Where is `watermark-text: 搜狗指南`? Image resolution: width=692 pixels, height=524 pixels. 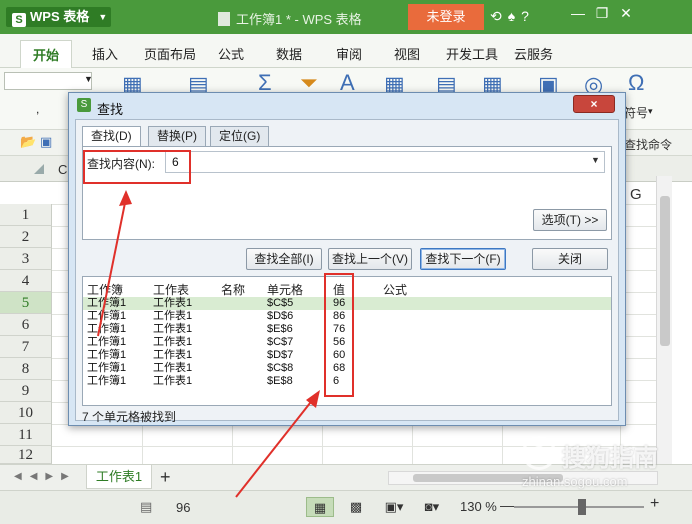
watermark-text: 搜狗指南 is located at coordinates (610, 458).